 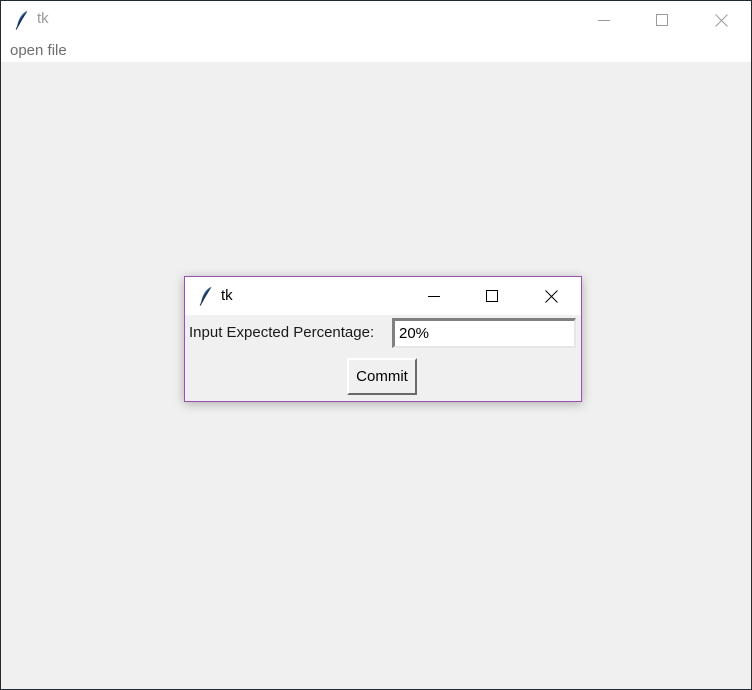 What do you see at coordinates (376, 20) in the screenshot?
I see `main-titlebar: tk` at bounding box center [376, 20].